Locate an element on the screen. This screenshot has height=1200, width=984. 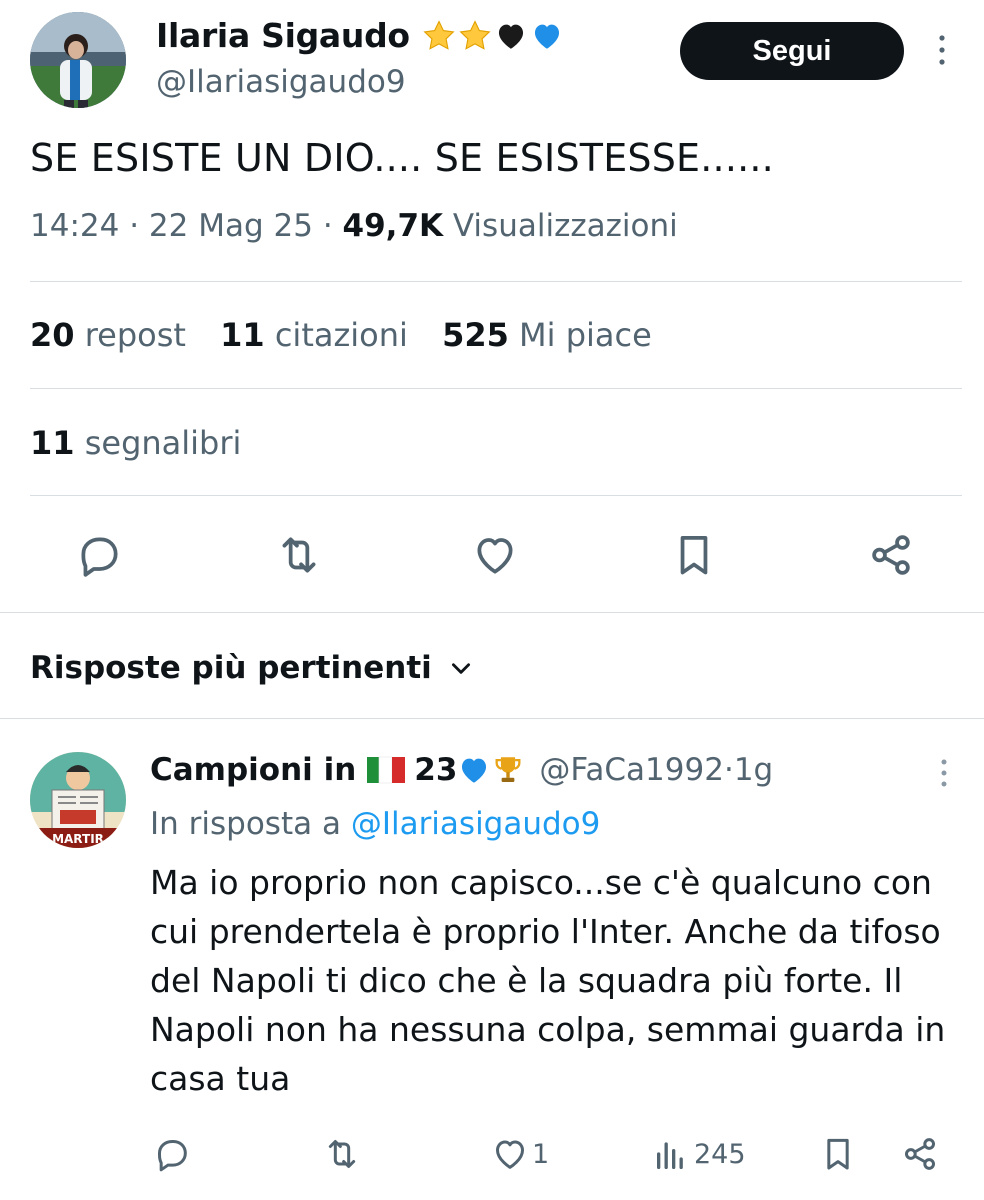
reply-author-name: Campioni in is located at coordinates (253, 770).